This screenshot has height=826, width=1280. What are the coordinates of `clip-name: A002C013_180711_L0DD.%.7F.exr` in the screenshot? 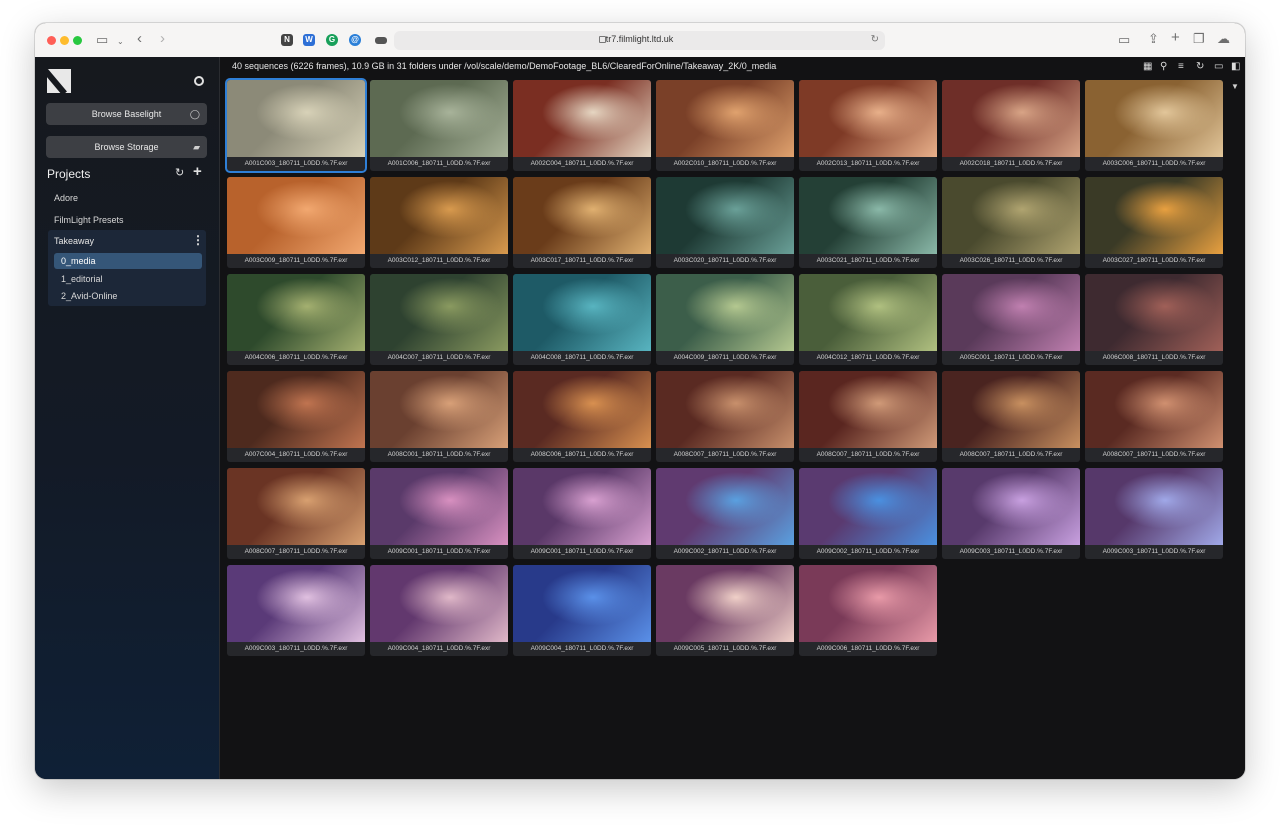 It's located at (868, 163).